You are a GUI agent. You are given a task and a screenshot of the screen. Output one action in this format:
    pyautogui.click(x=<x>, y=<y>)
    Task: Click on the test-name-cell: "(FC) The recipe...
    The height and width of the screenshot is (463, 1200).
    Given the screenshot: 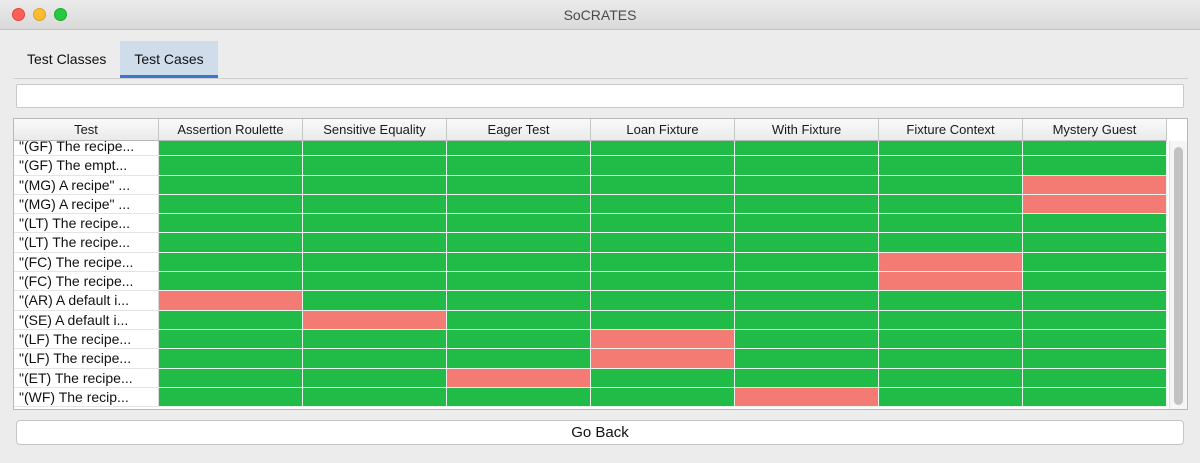 What is the action you would take?
    pyautogui.click(x=86, y=262)
    